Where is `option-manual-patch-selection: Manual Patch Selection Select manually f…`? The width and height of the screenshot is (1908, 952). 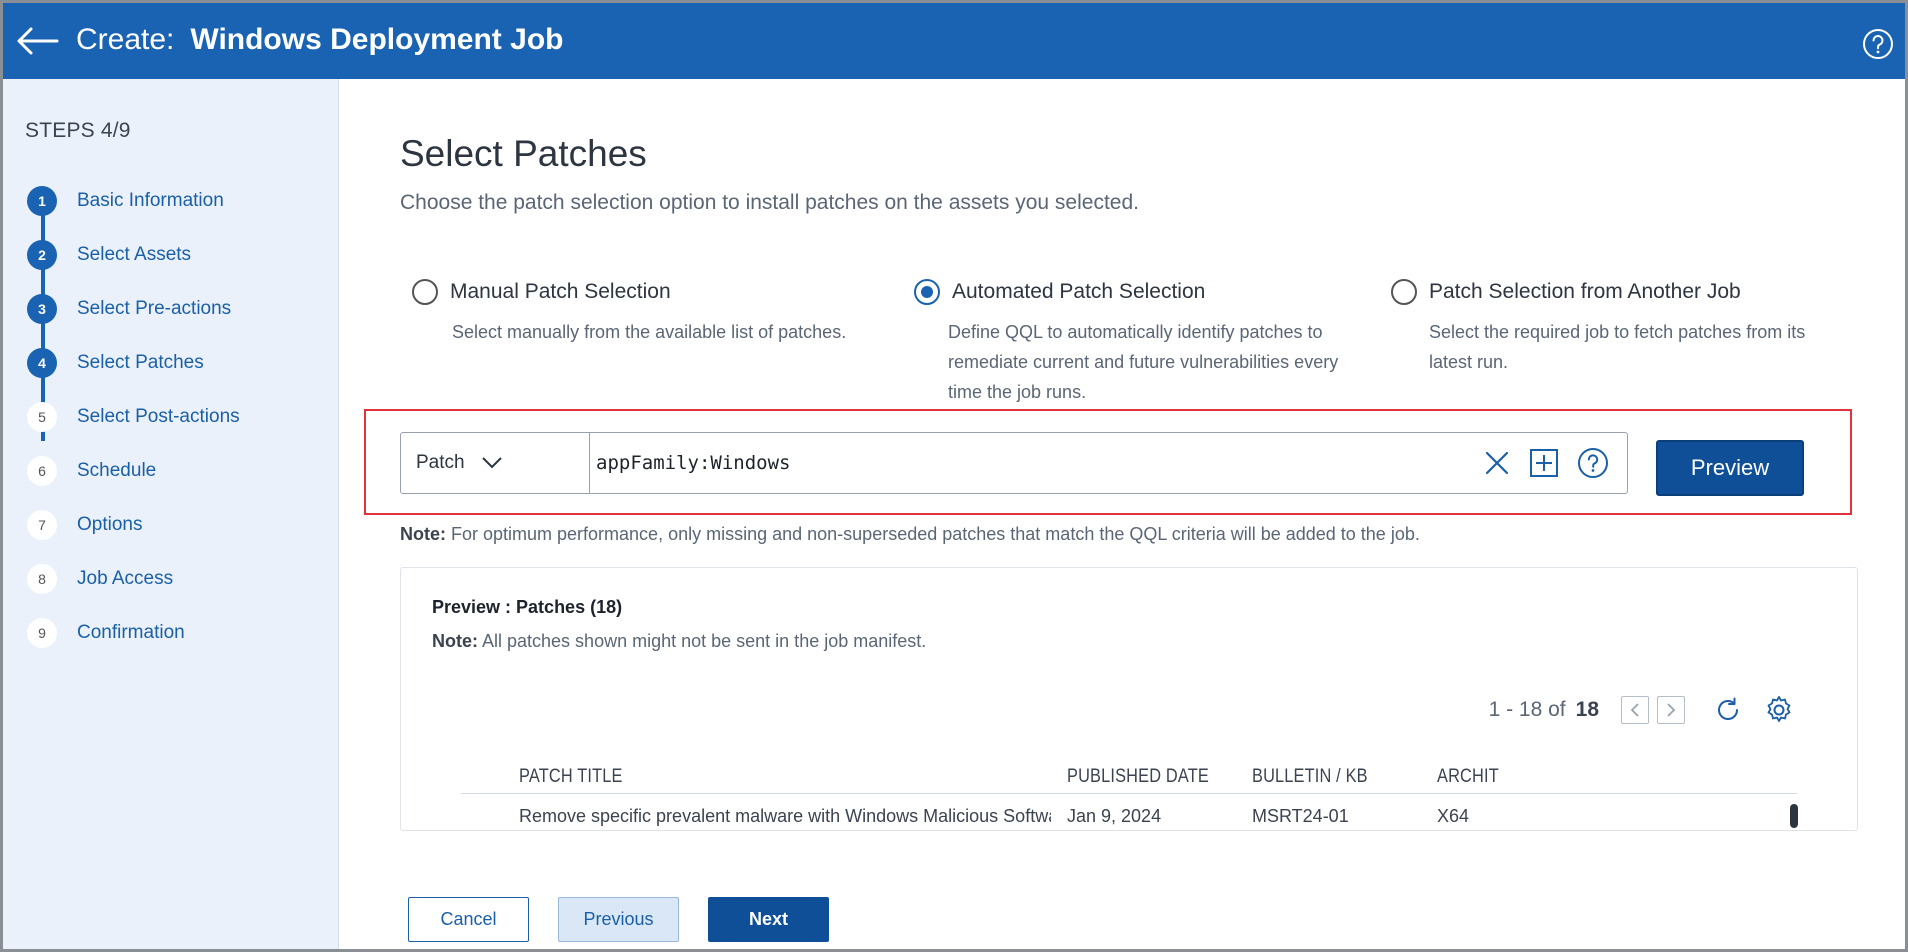
option-manual-patch-selection: Manual Patch Selection Select manually f… is located at coordinates (629, 313).